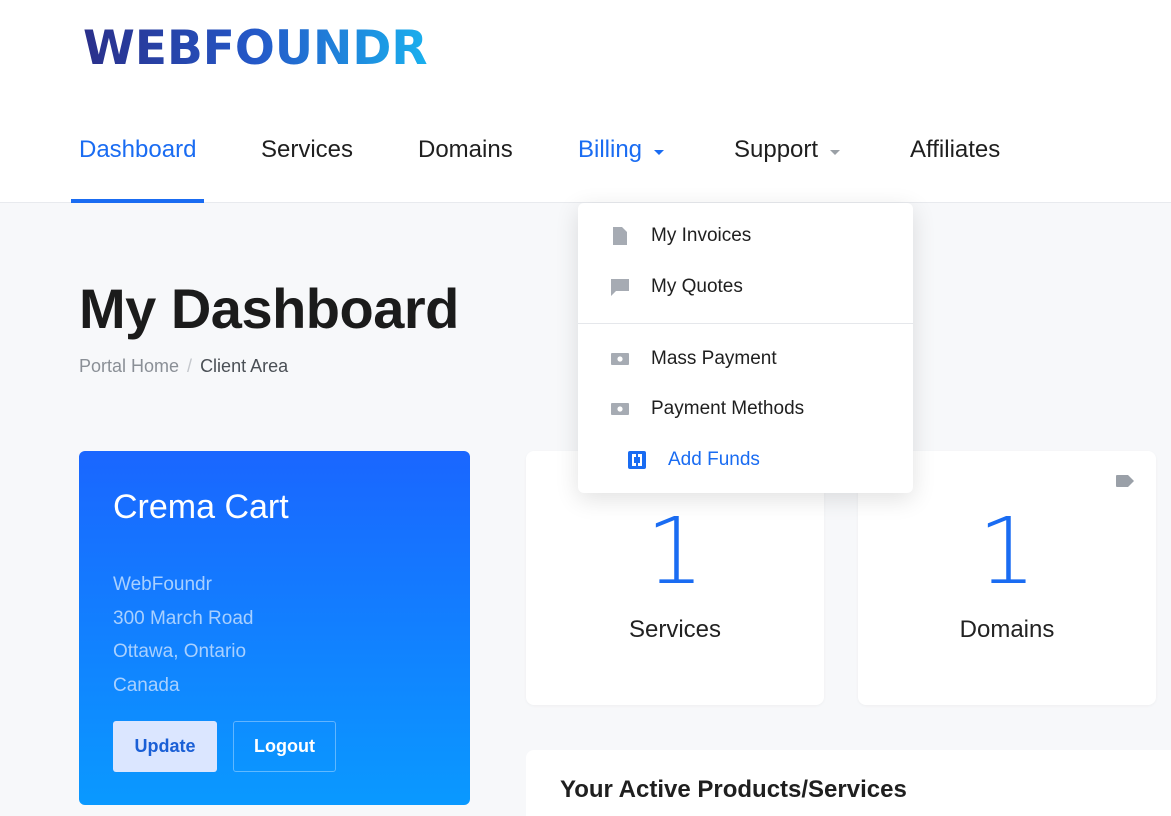  I want to click on menu-label: Mass Payment, so click(714, 358).